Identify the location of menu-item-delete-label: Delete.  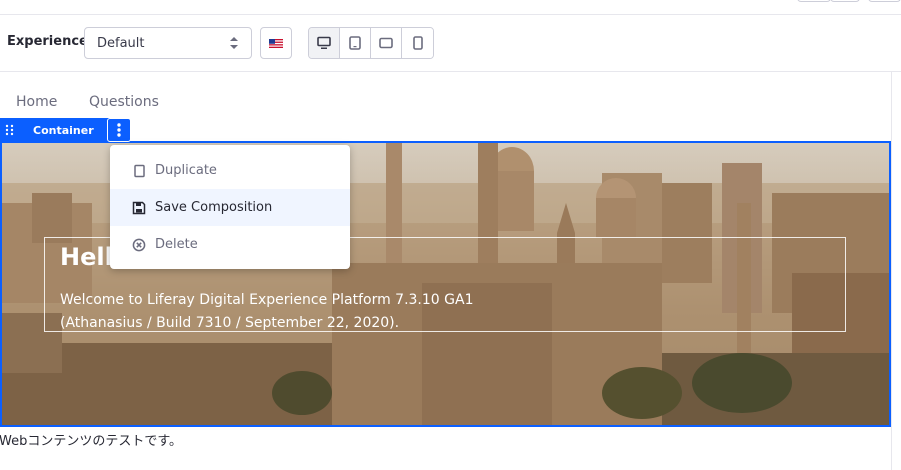
(176, 244).